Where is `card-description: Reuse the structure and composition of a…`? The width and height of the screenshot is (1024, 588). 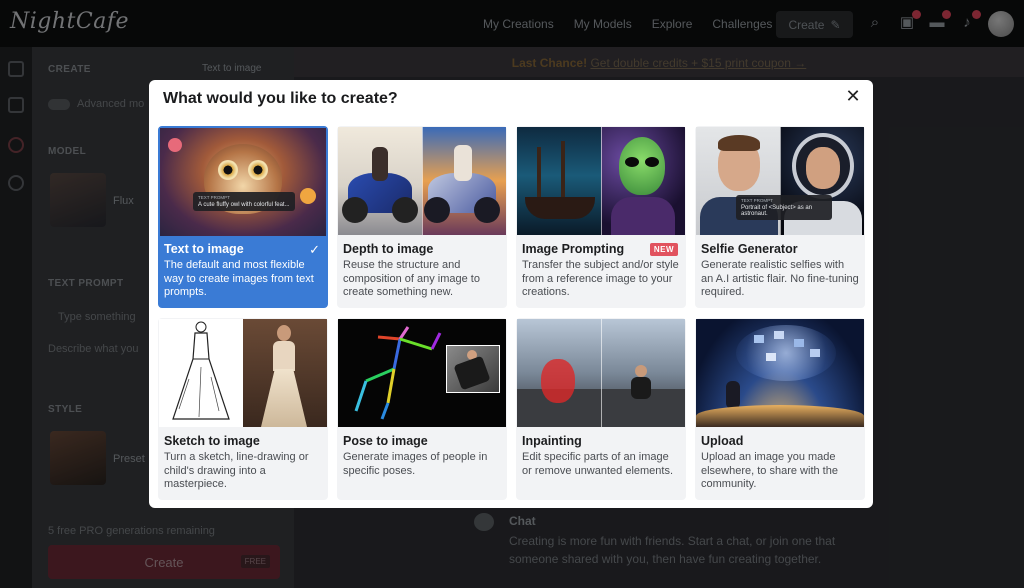
card-description: Reuse the structure and composition of a… is located at coordinates (411, 278).